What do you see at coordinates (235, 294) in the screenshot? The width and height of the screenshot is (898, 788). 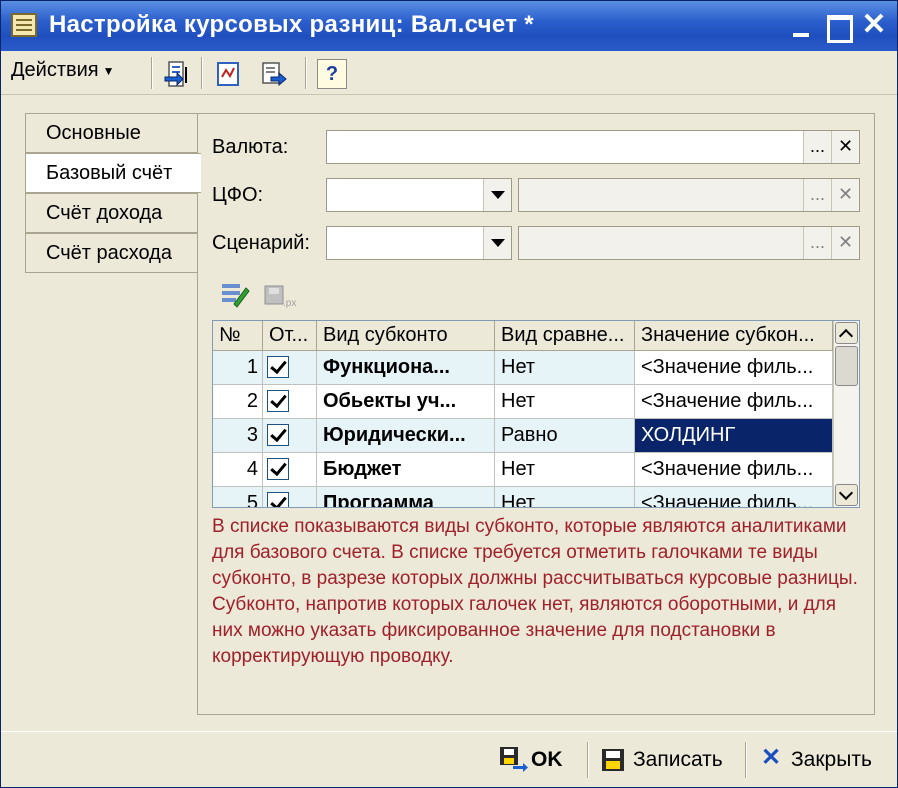 I see `fill-list-icon` at bounding box center [235, 294].